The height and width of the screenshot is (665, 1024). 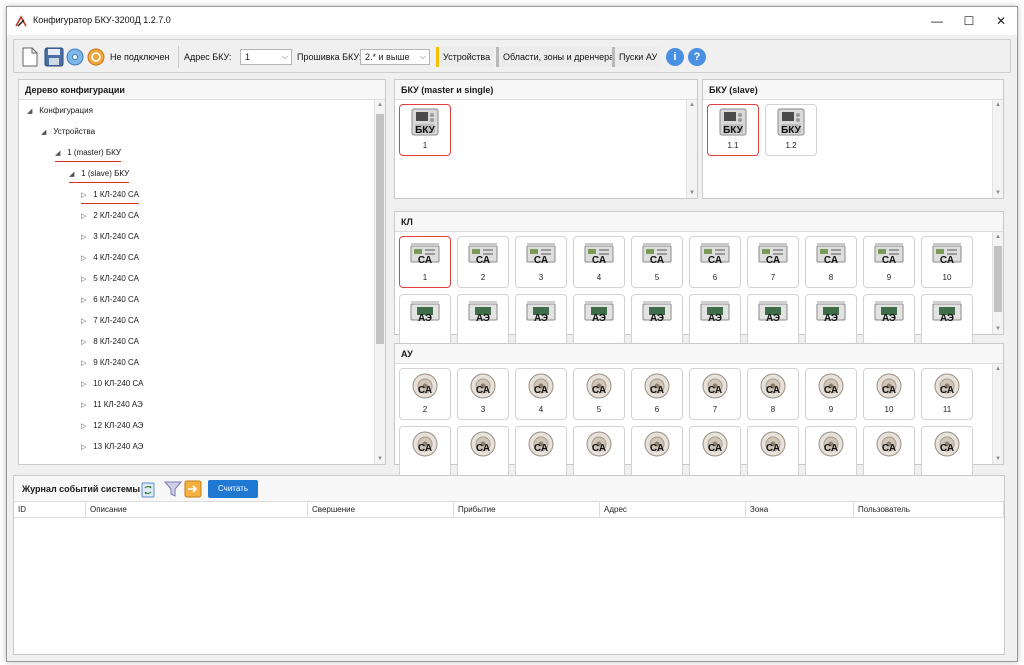 What do you see at coordinates (465, 57) in the screenshot?
I see `tab-devices: Устройства` at bounding box center [465, 57].